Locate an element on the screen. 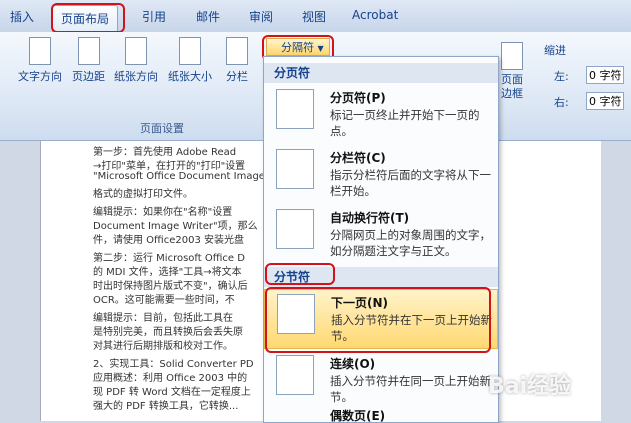 The width and height of the screenshot is (631, 423). margins-button: 页边距 is located at coordinates (88, 60).